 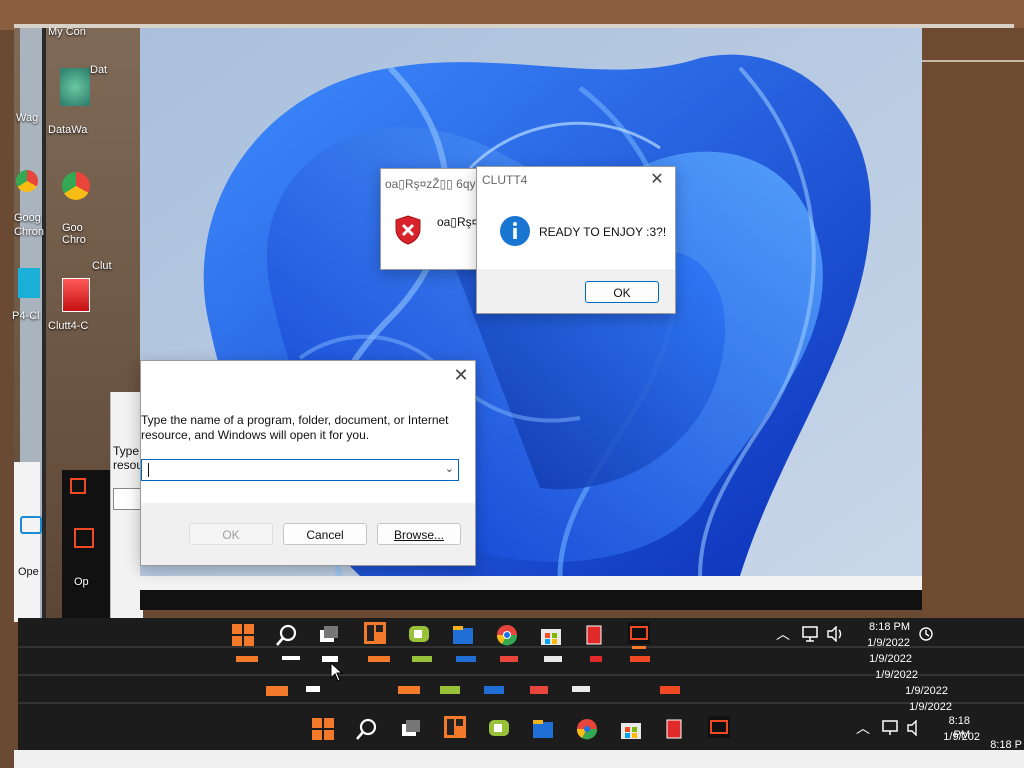 What do you see at coordinates (337, 672) in the screenshot?
I see `mouse-cursor-icon` at bounding box center [337, 672].